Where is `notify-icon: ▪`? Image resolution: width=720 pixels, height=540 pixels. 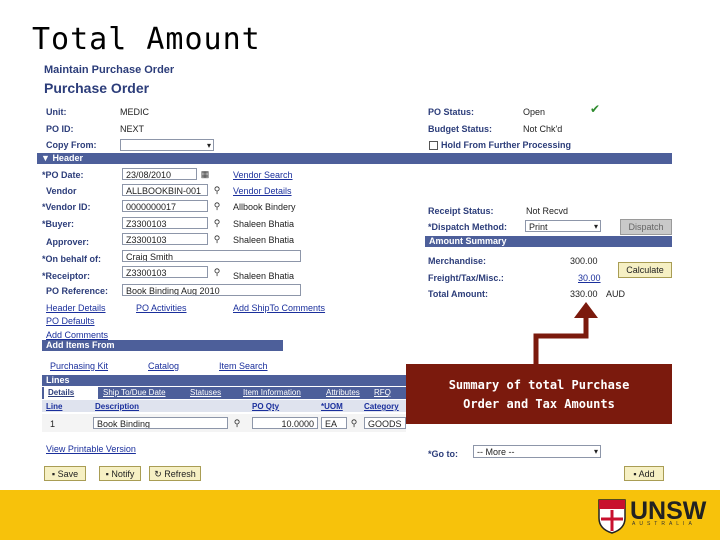 notify-icon: ▪ is located at coordinates (107, 474).